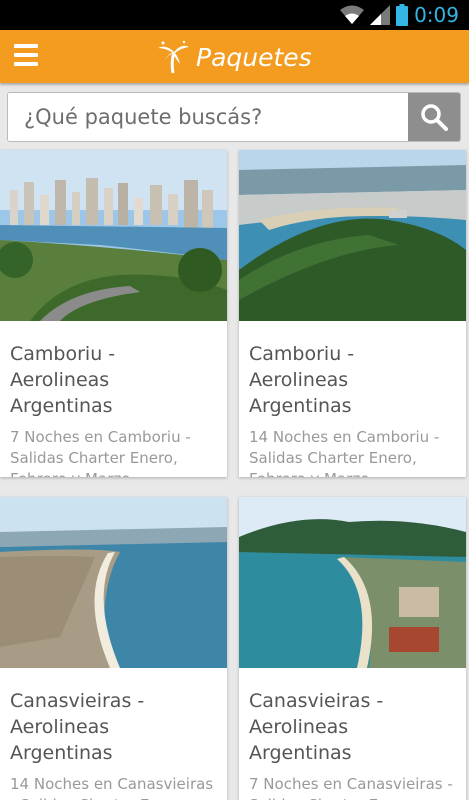  I want to click on battery-icon, so click(402, 15).